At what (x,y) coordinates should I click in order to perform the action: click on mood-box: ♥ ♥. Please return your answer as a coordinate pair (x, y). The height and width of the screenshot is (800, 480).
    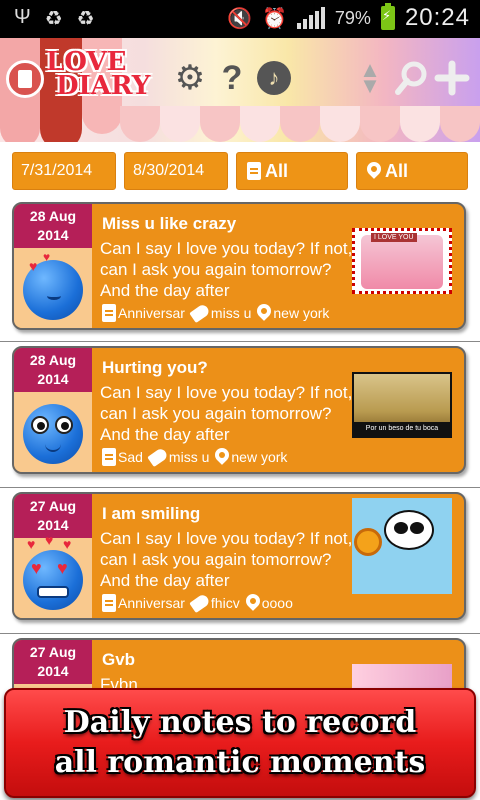
    Looking at the image, I should click on (53, 288).